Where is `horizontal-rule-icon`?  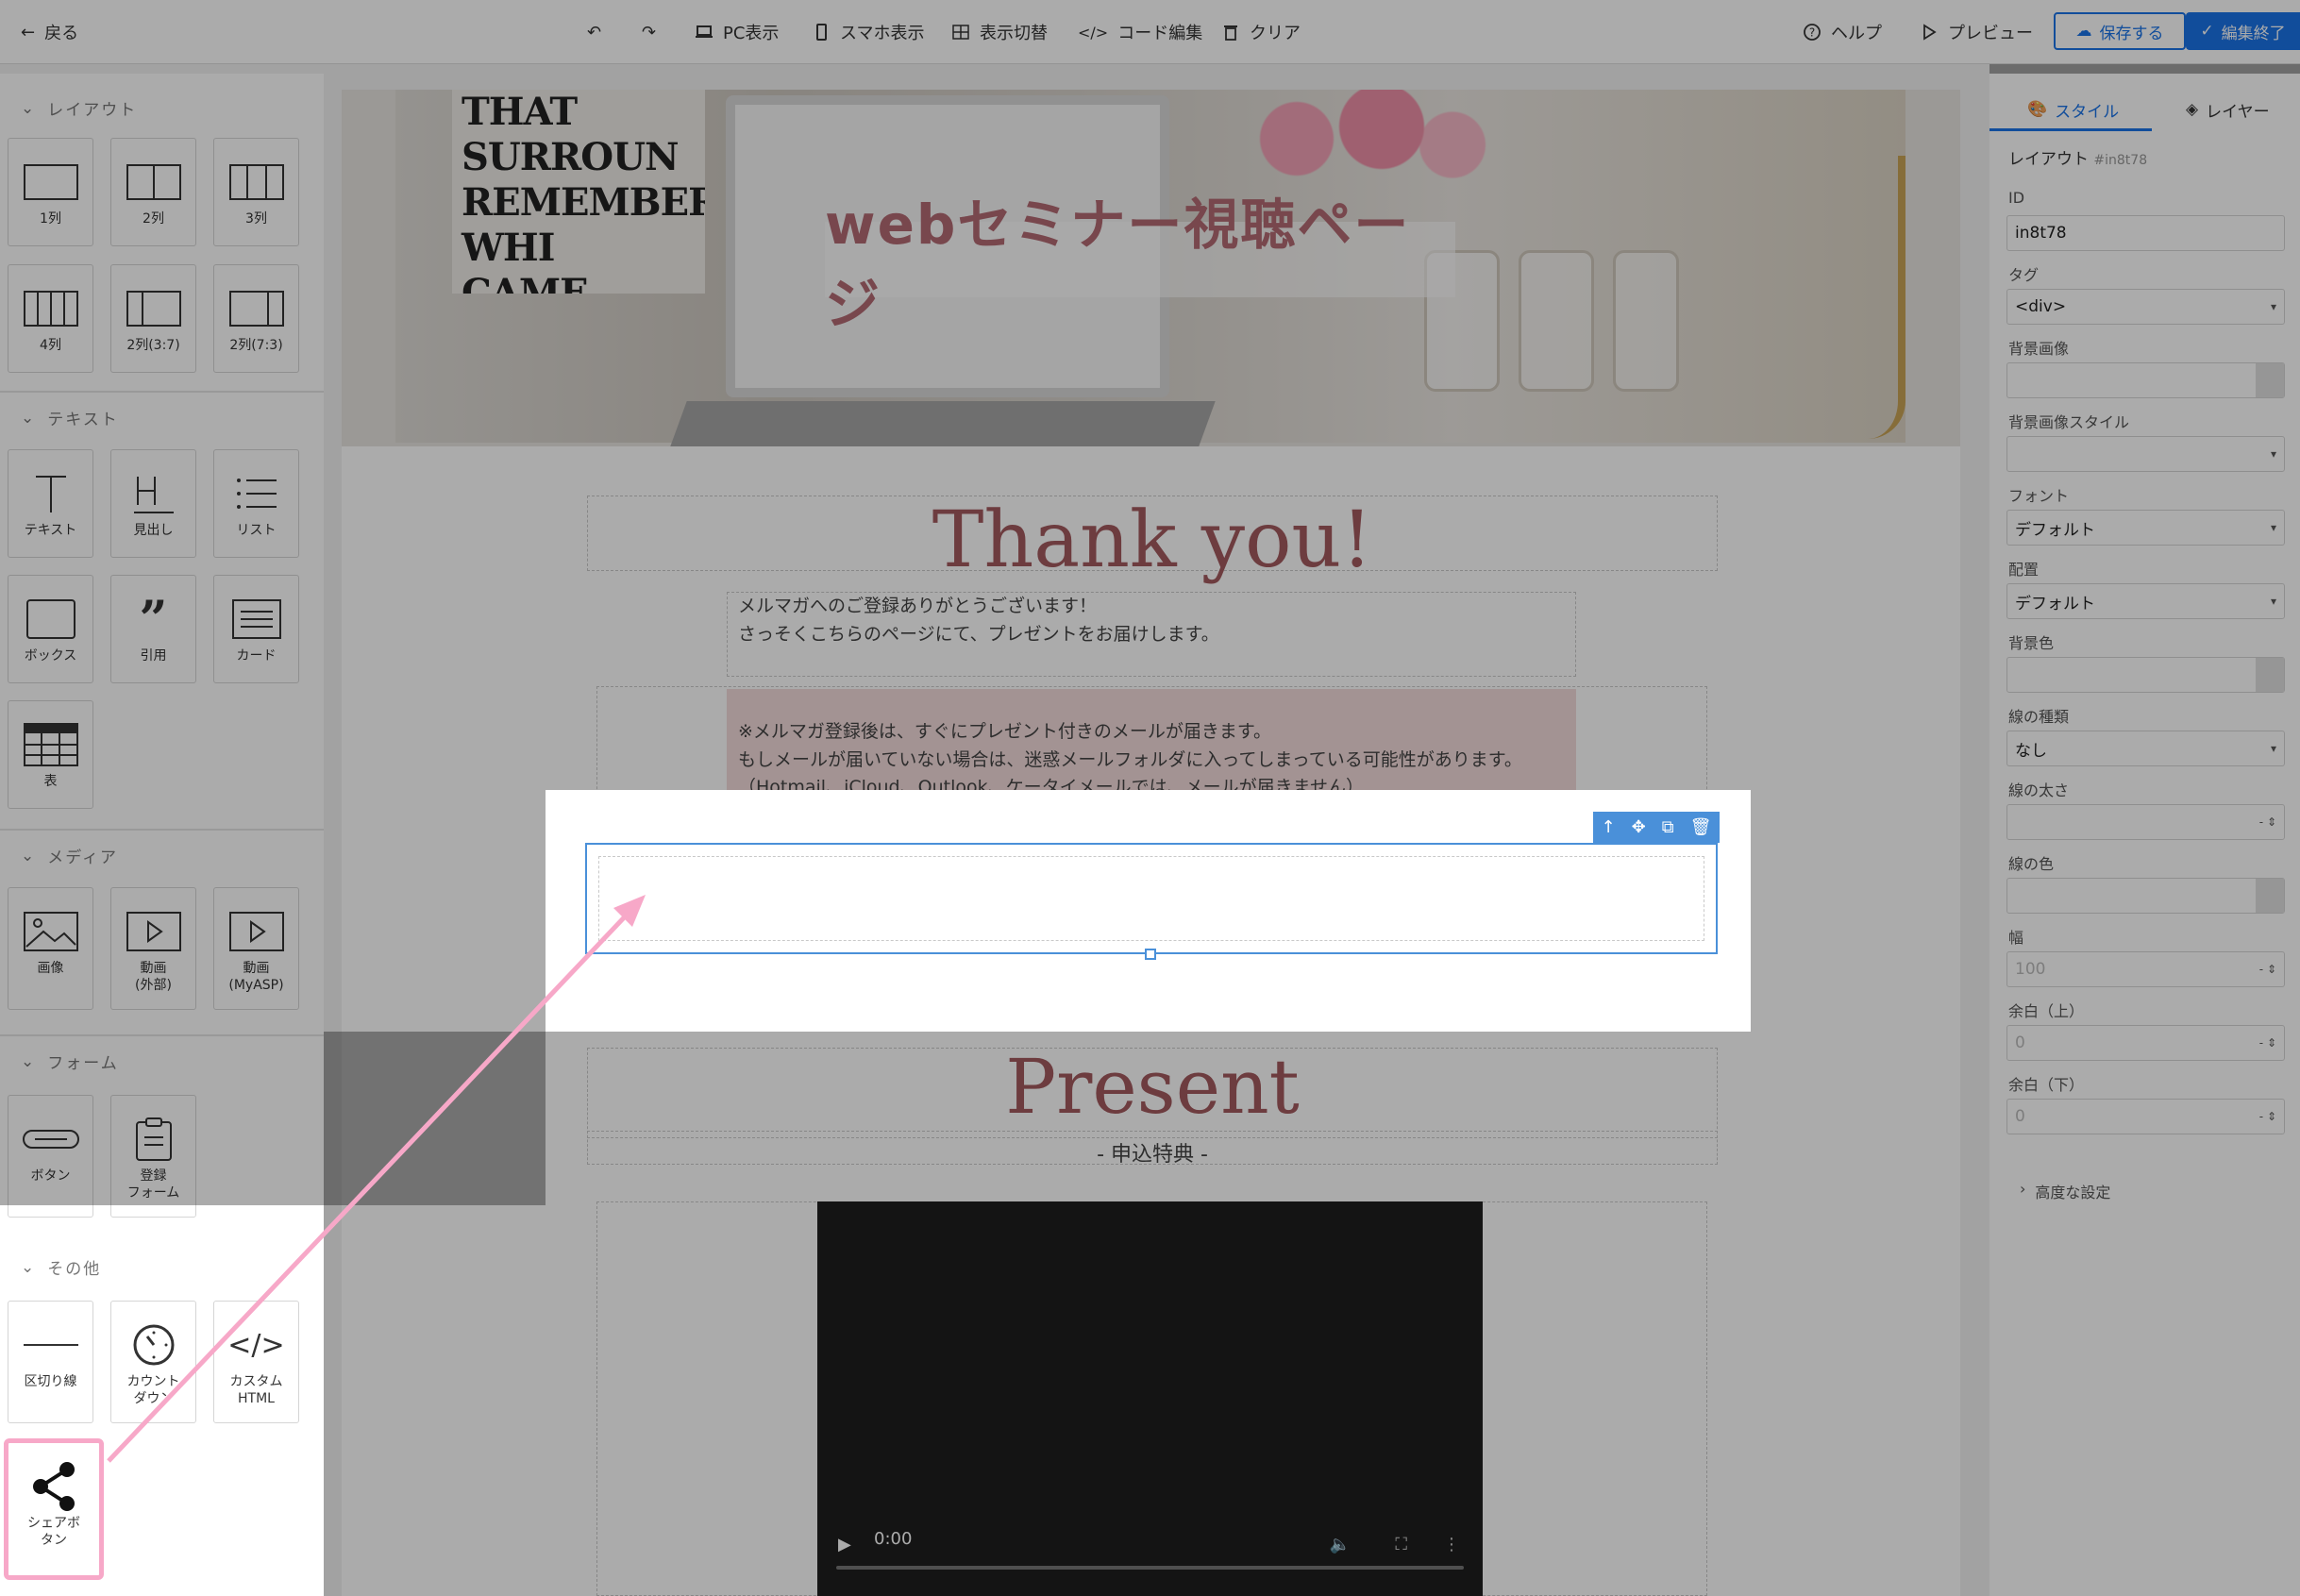 horizontal-rule-icon is located at coordinates (51, 1345).